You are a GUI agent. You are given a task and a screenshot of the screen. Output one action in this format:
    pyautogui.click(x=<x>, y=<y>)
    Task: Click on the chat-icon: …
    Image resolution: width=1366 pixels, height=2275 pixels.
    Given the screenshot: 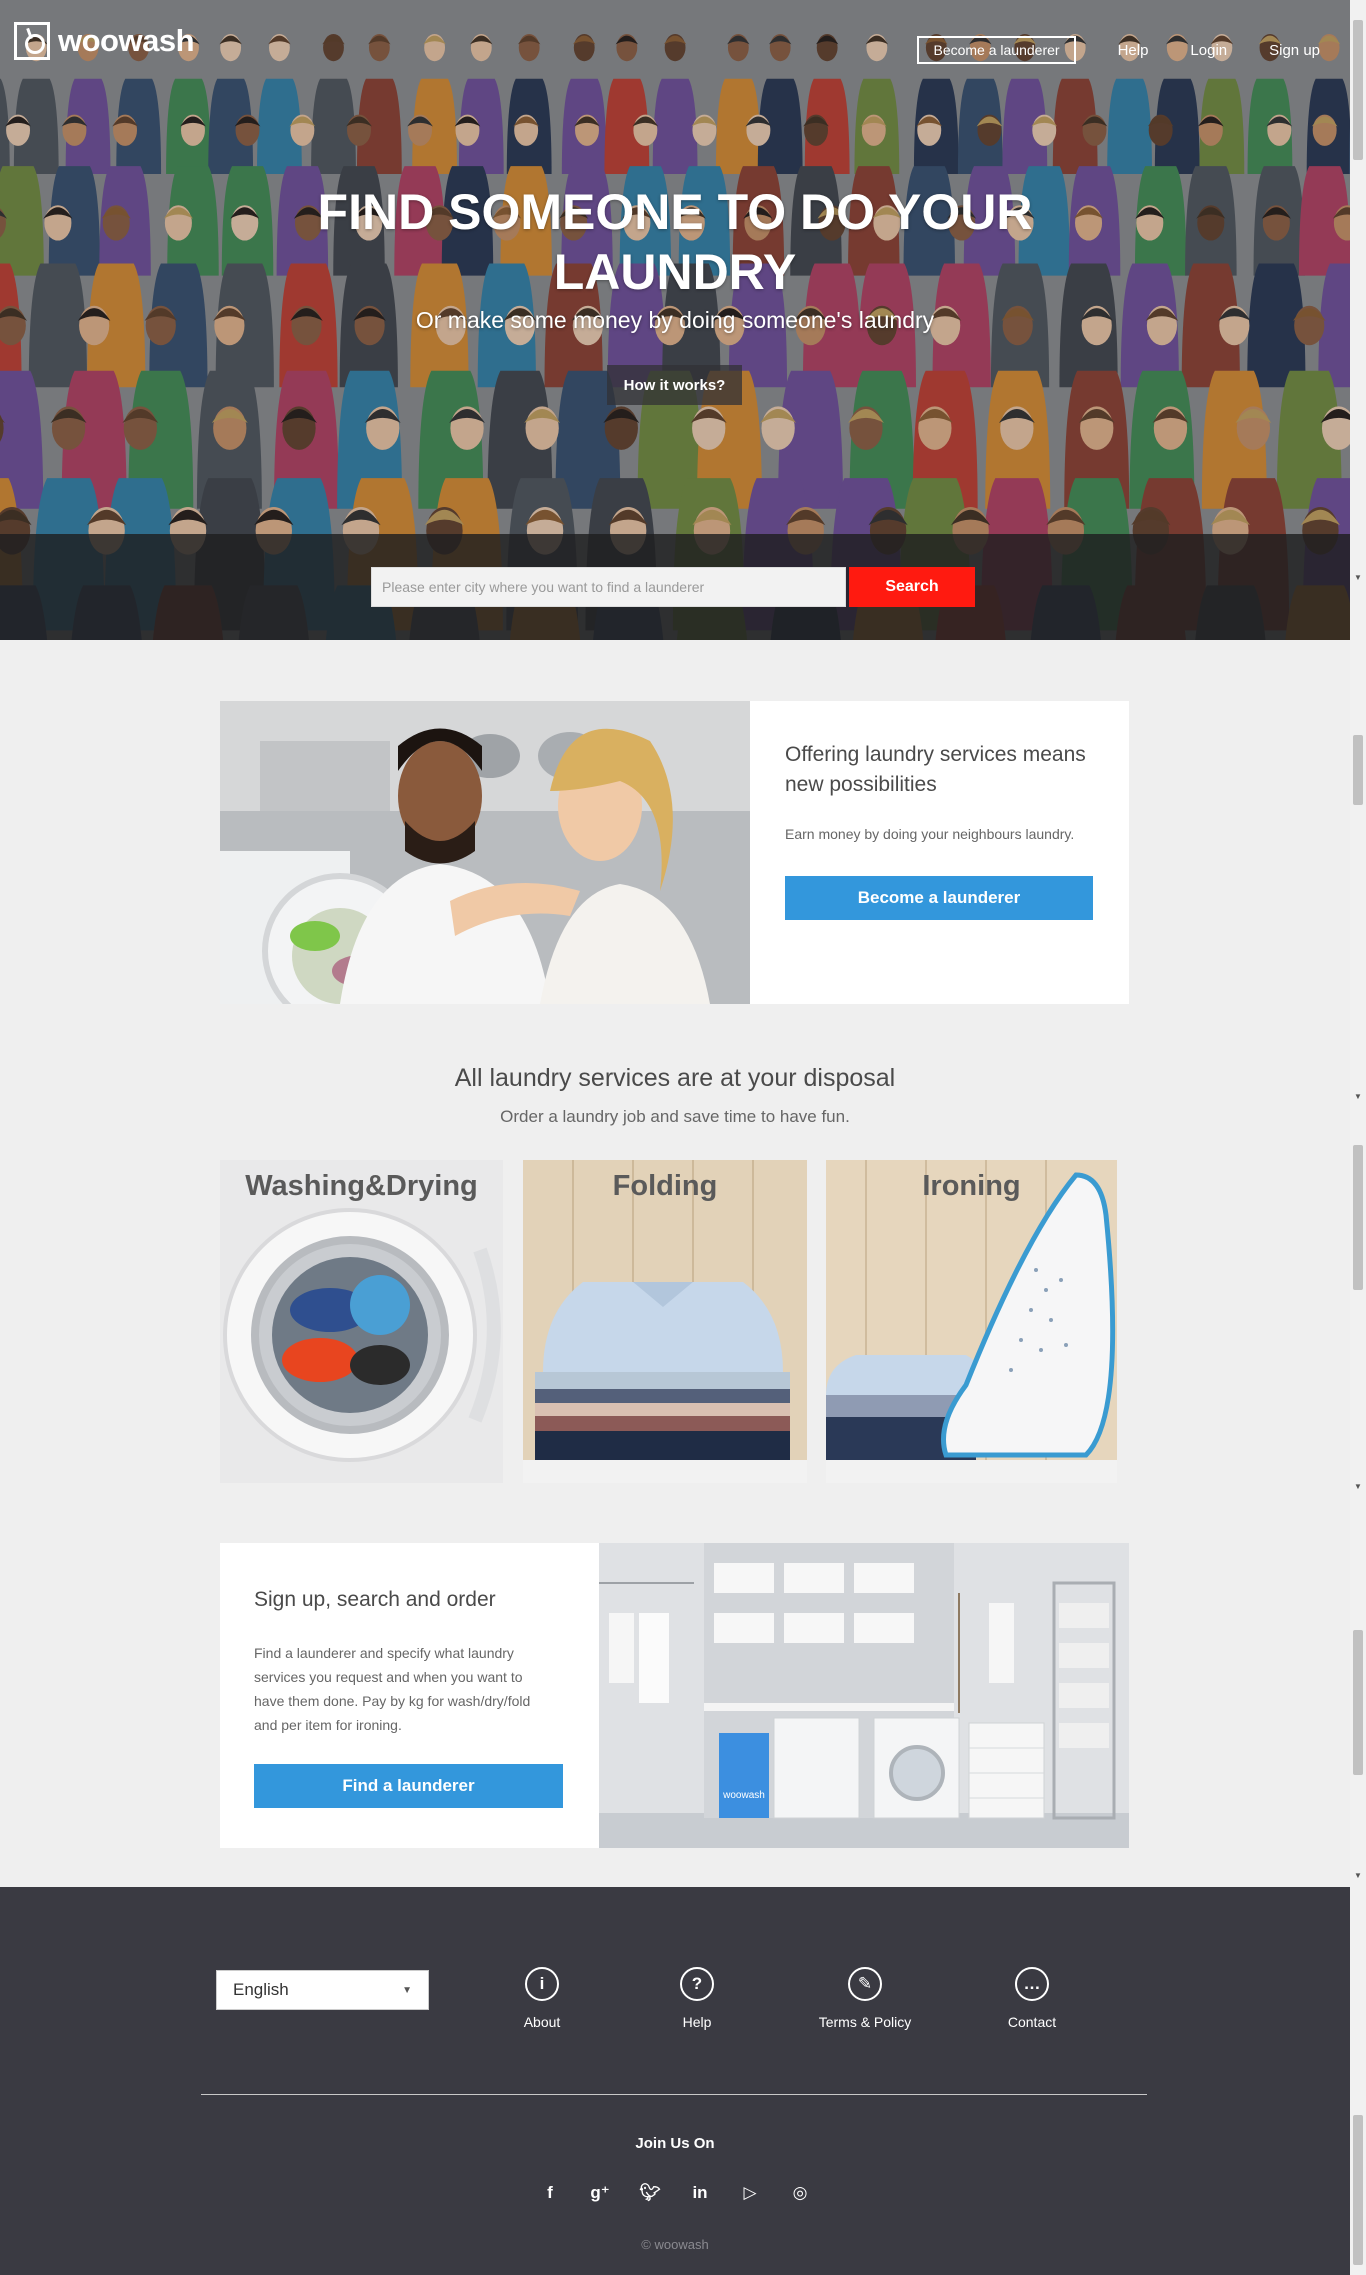 What is the action you would take?
    pyautogui.click(x=1032, y=1984)
    